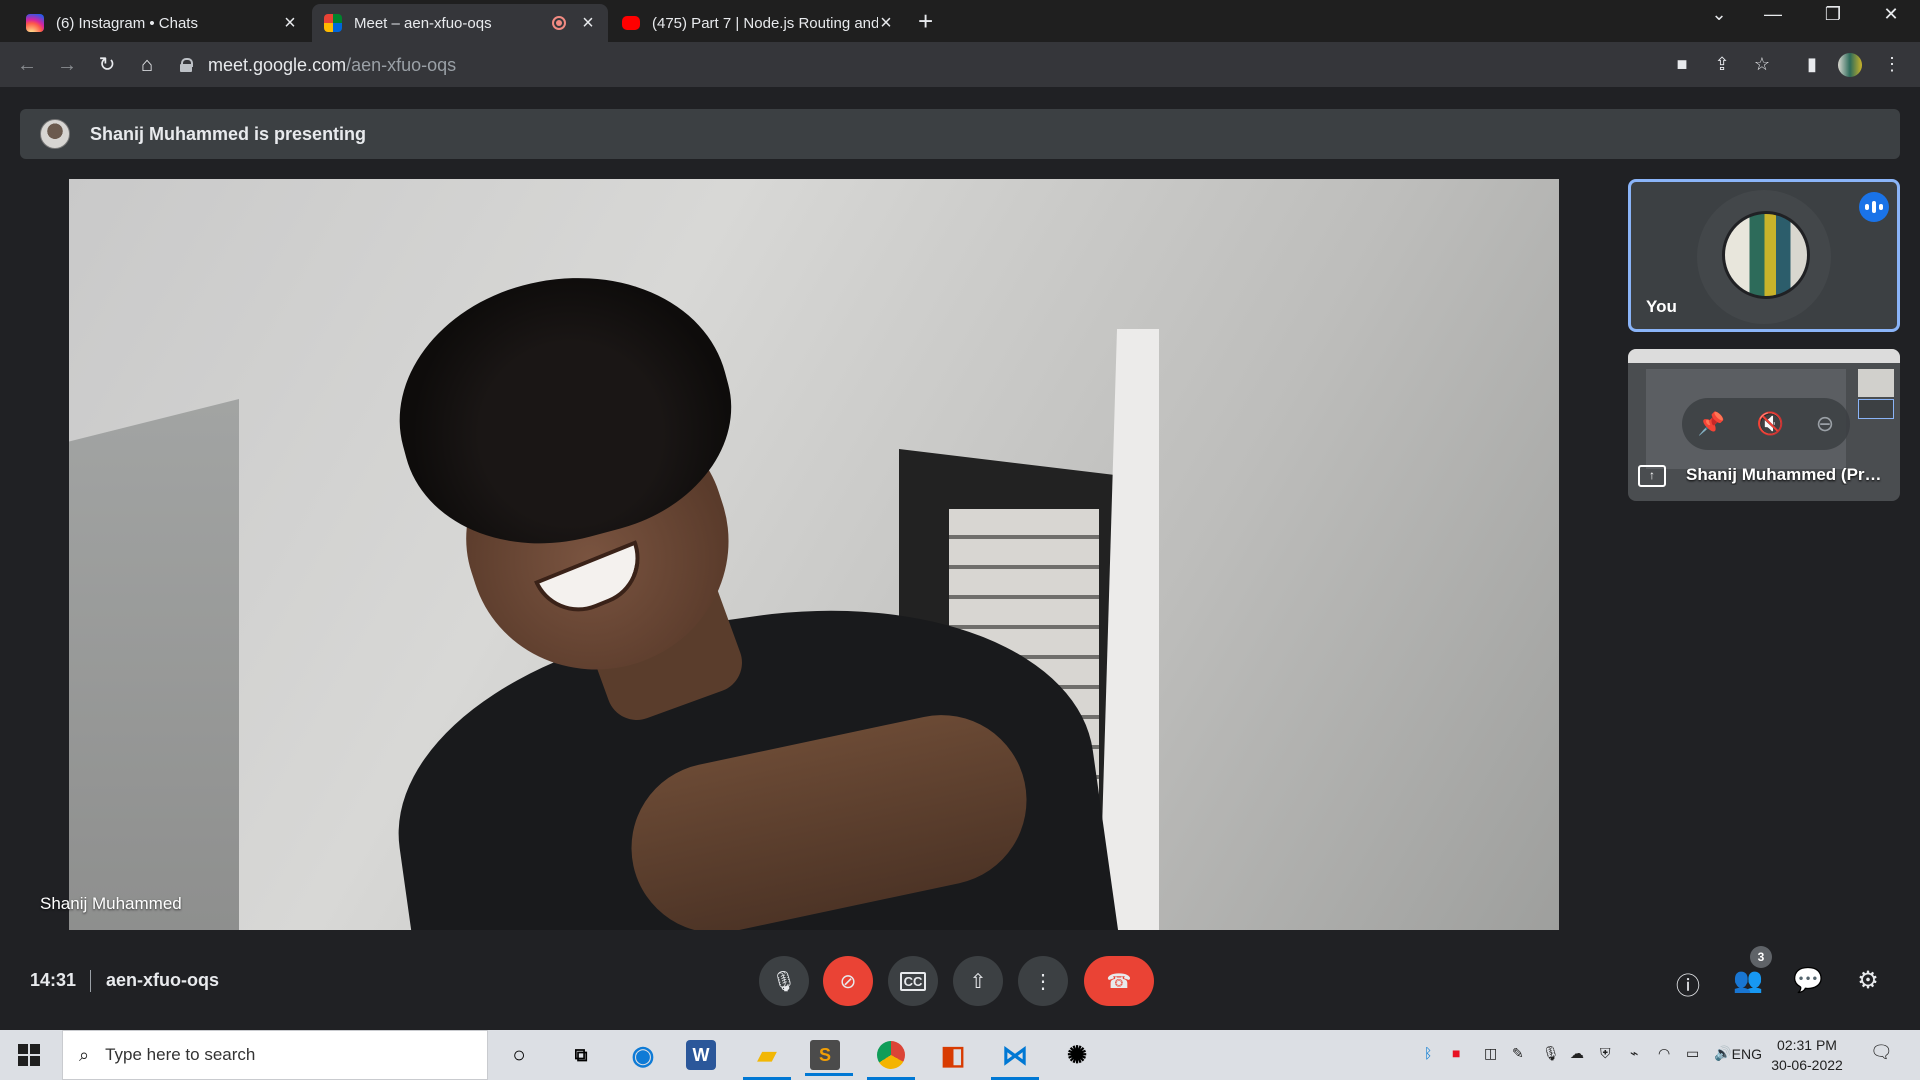 The height and width of the screenshot is (1080, 1920). I want to click on search-icon: ⌕, so click(84, 1054).